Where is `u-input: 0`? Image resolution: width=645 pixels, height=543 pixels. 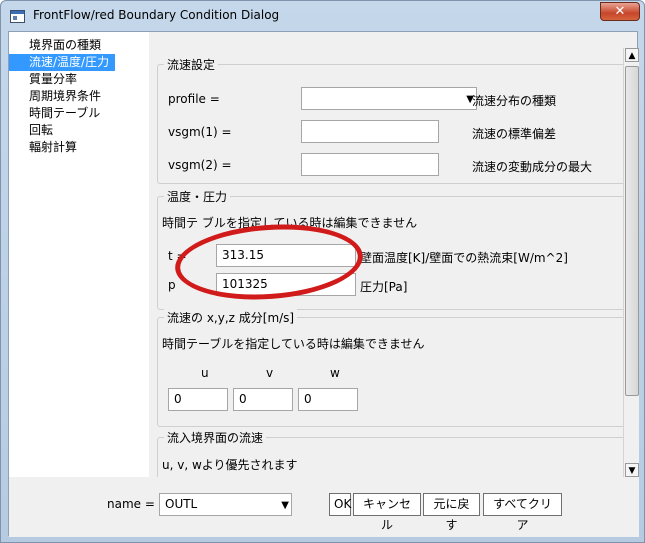
u-input: 0 is located at coordinates (198, 399).